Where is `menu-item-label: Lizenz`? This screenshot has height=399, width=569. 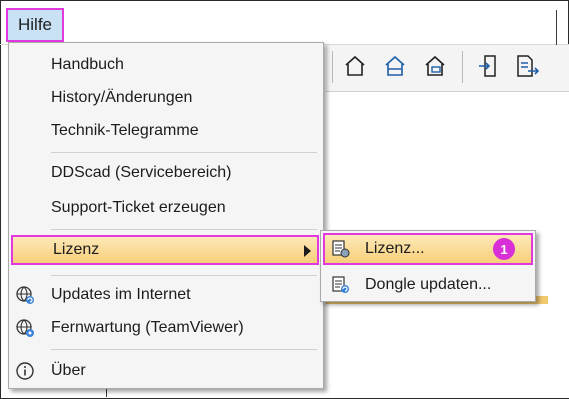
menu-item-label: Lizenz is located at coordinates (76, 249).